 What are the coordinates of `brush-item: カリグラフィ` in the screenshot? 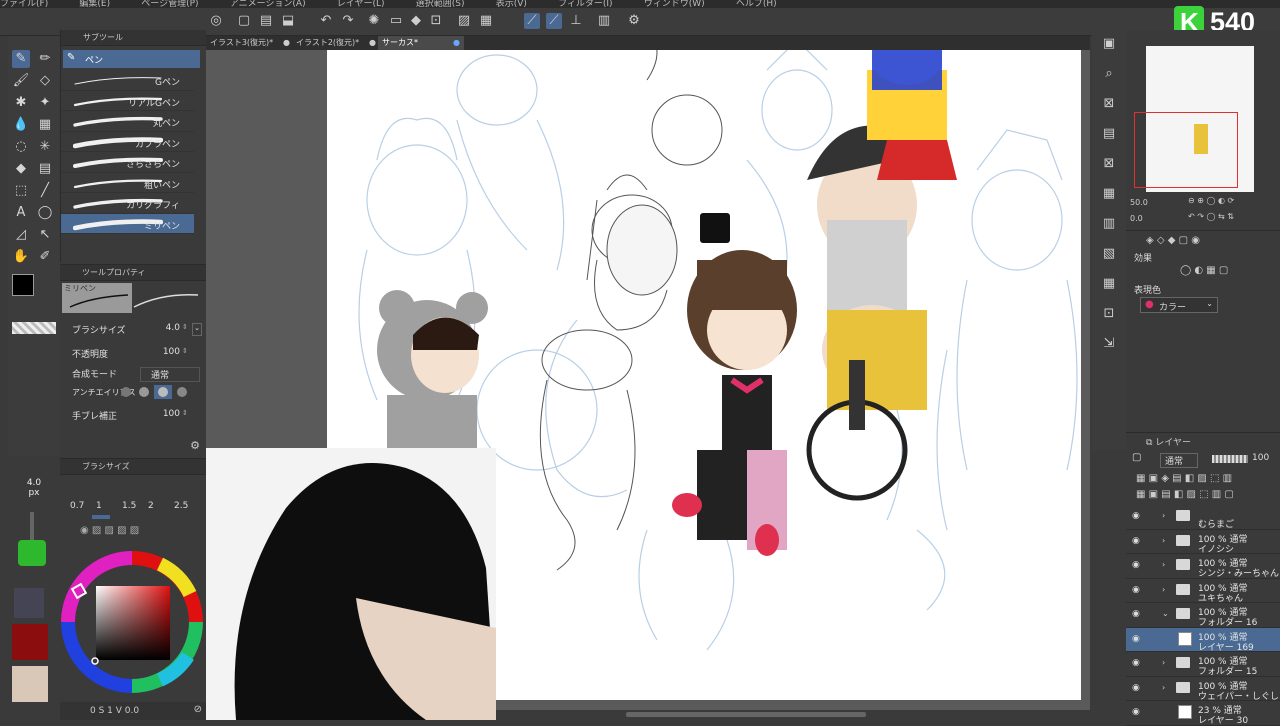 It's located at (127, 203).